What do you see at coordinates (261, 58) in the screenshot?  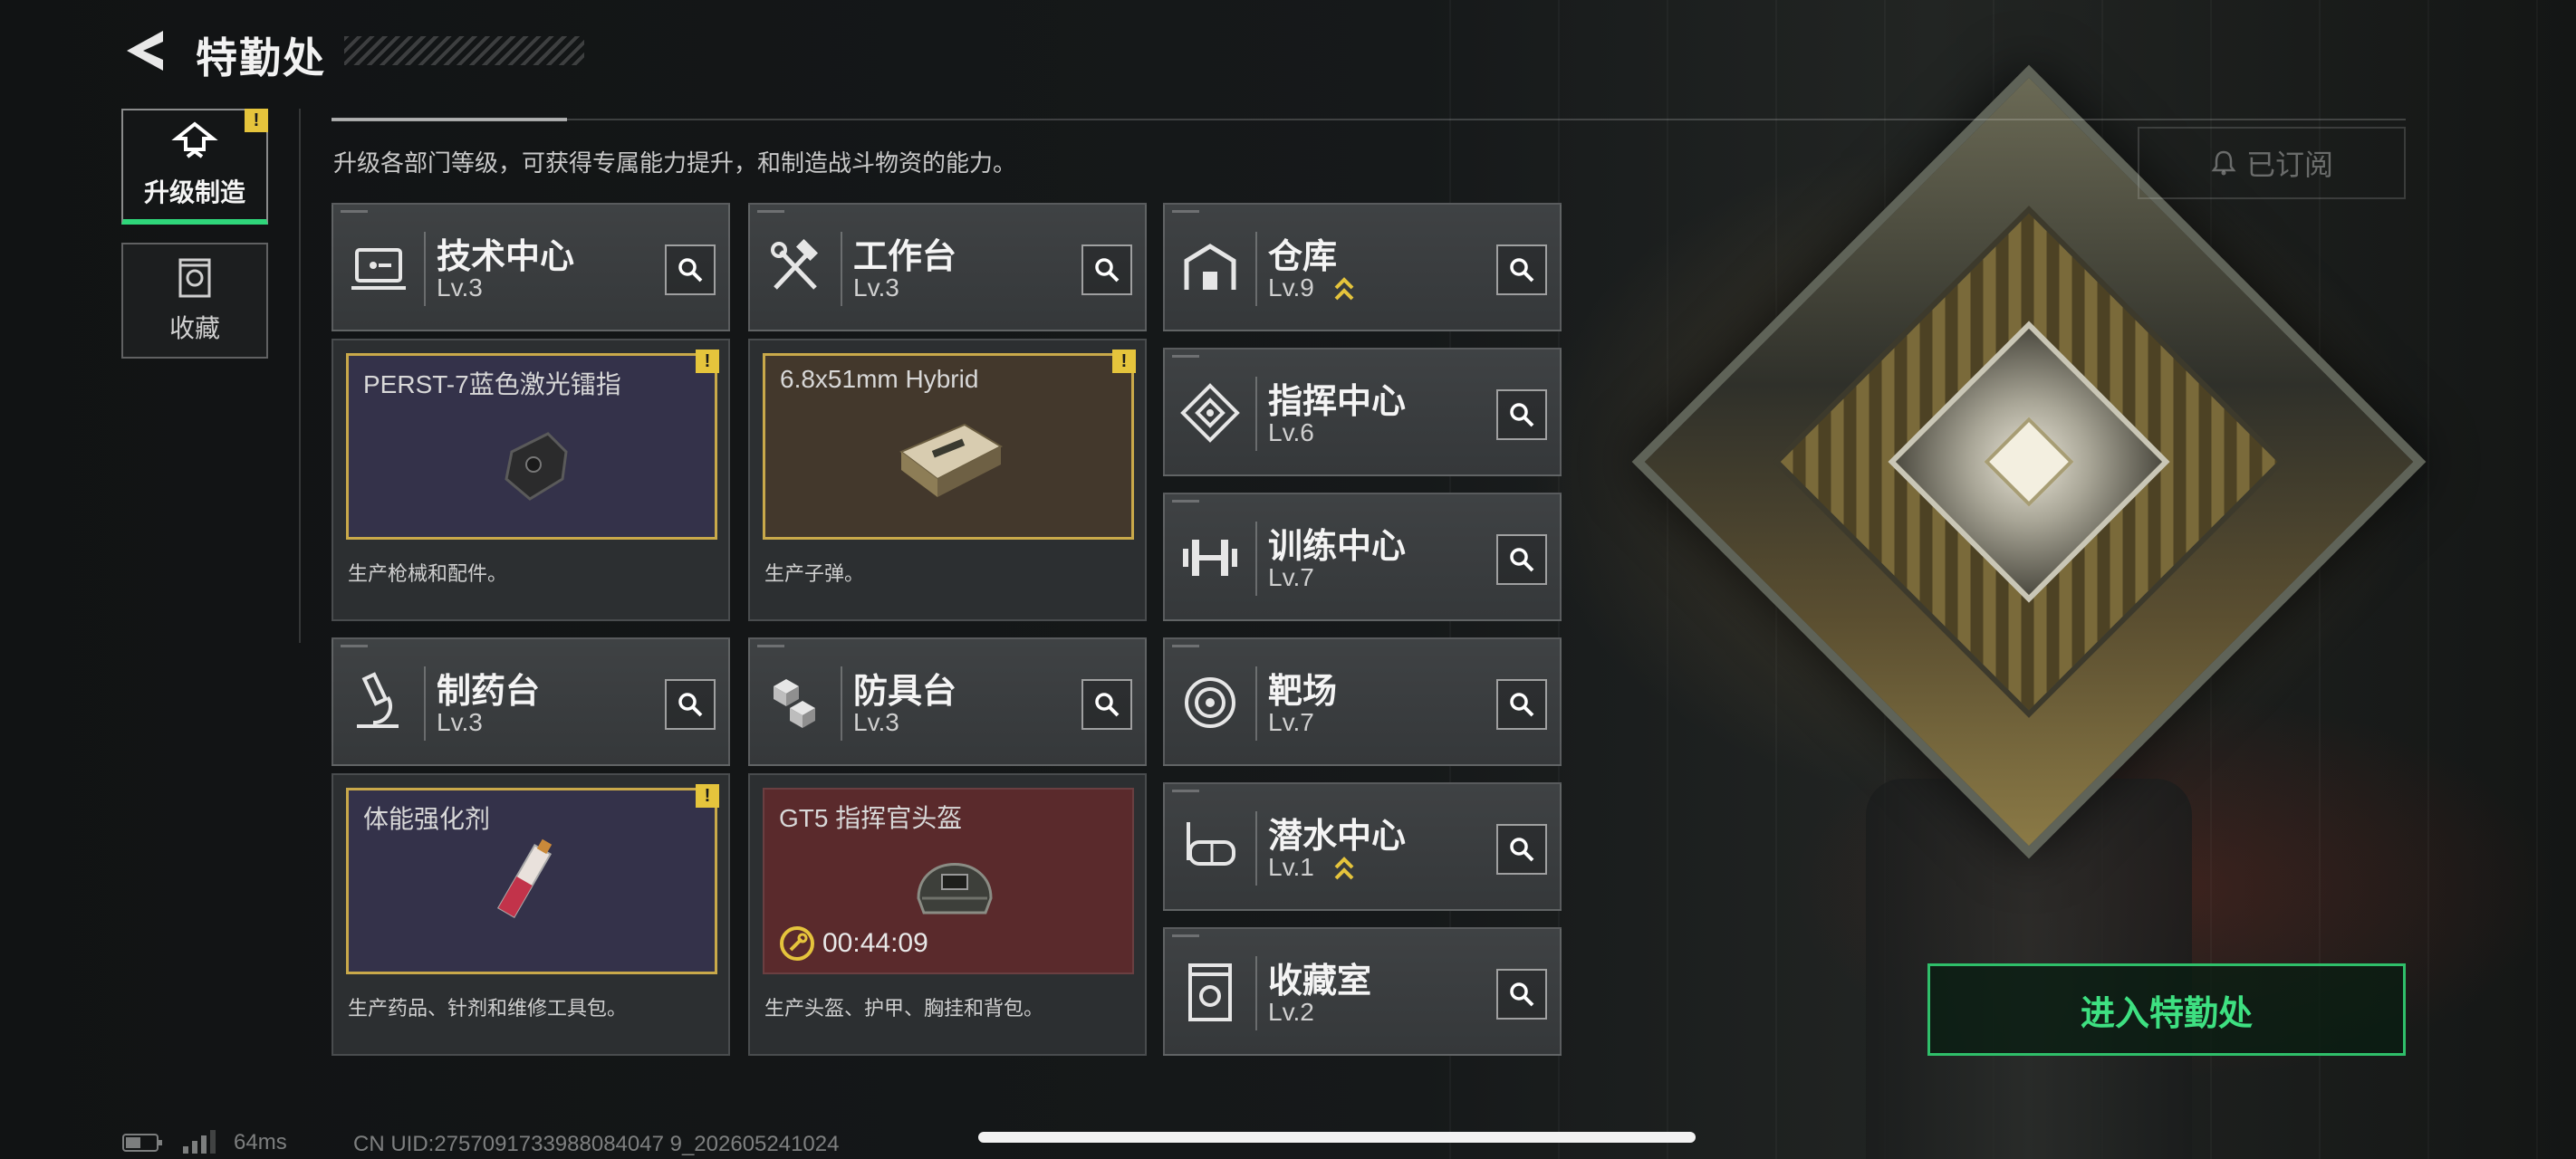 I see `page-title: 特勤处` at bounding box center [261, 58].